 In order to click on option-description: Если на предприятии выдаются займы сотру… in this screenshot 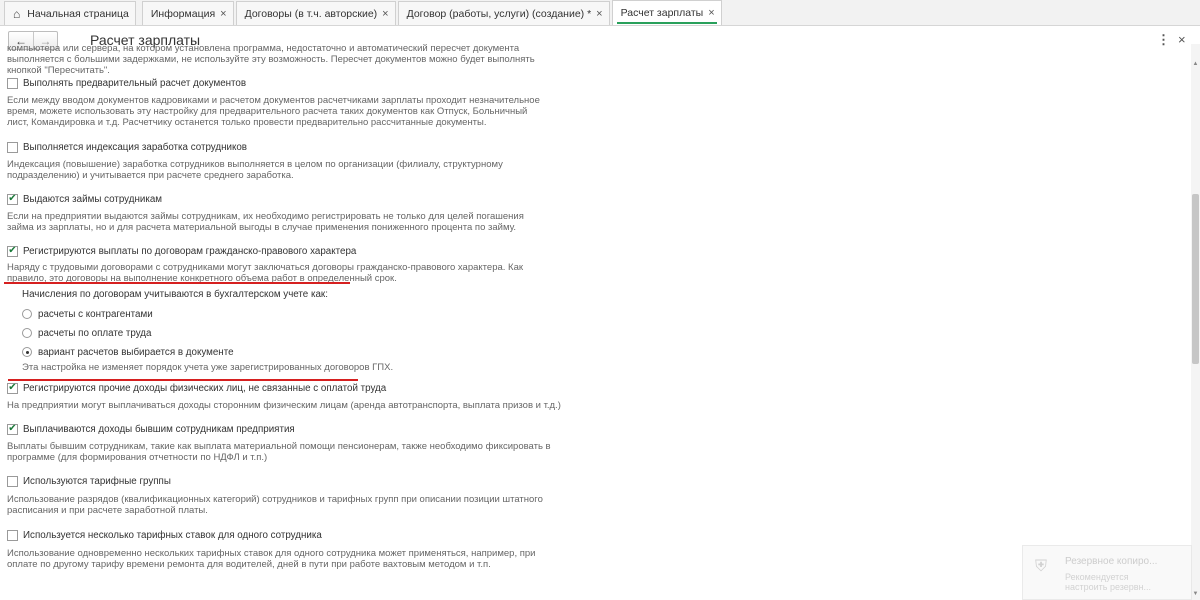, I will do `click(265, 222)`.